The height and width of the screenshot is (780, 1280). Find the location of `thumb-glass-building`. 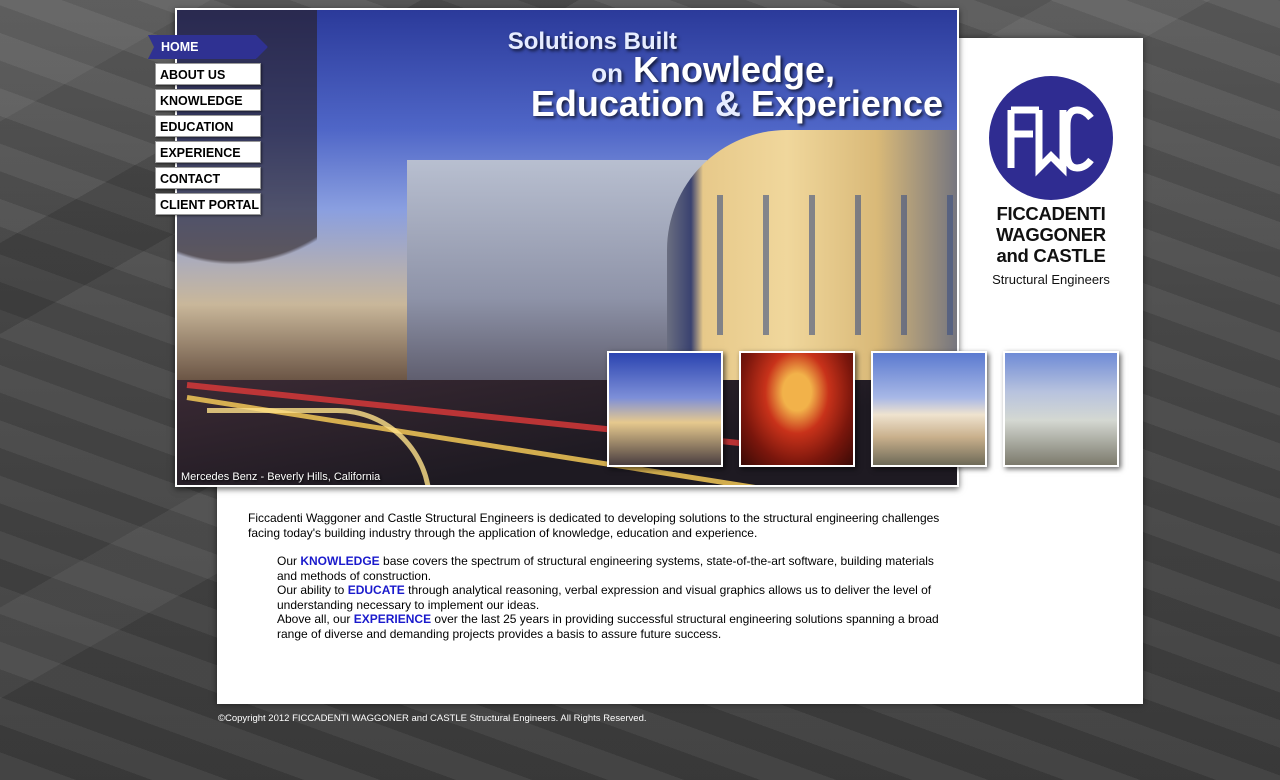

thumb-glass-building is located at coordinates (1061, 409).